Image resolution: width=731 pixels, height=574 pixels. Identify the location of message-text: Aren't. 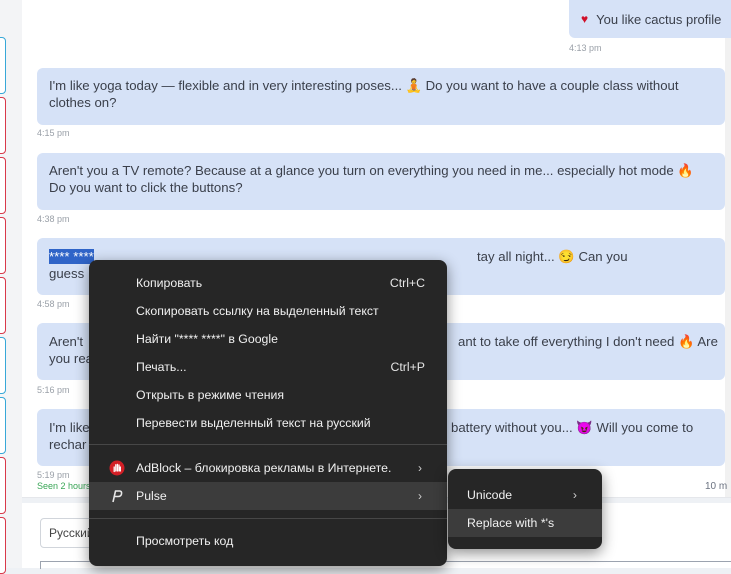
(66, 341).